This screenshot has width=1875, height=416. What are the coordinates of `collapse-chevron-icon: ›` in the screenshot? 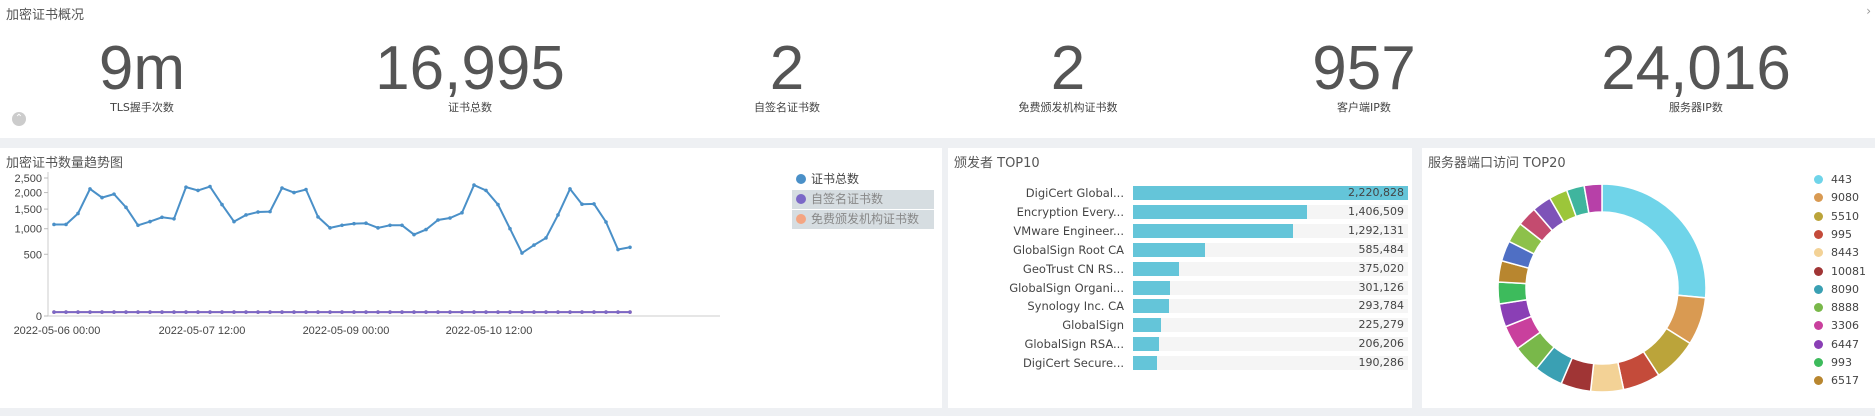 It's located at (1868, 11).